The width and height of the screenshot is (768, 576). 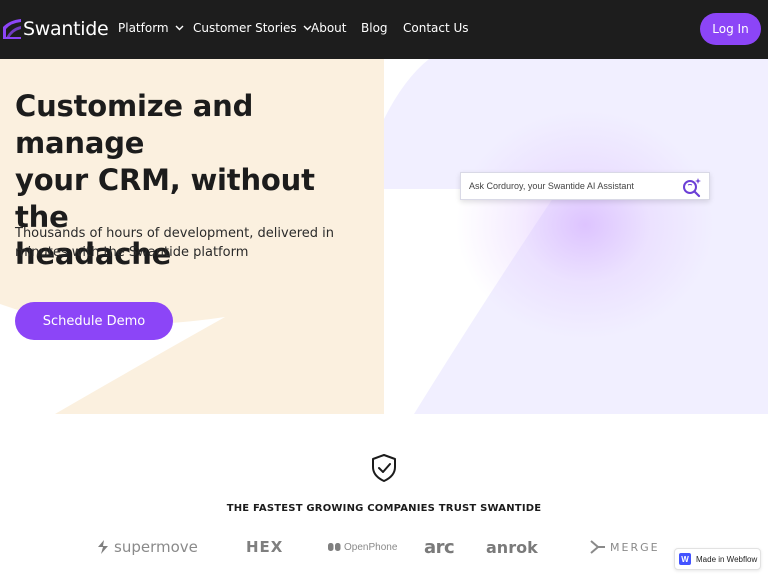 I want to click on nav-customer-stories: Customer Stories, so click(x=252, y=28).